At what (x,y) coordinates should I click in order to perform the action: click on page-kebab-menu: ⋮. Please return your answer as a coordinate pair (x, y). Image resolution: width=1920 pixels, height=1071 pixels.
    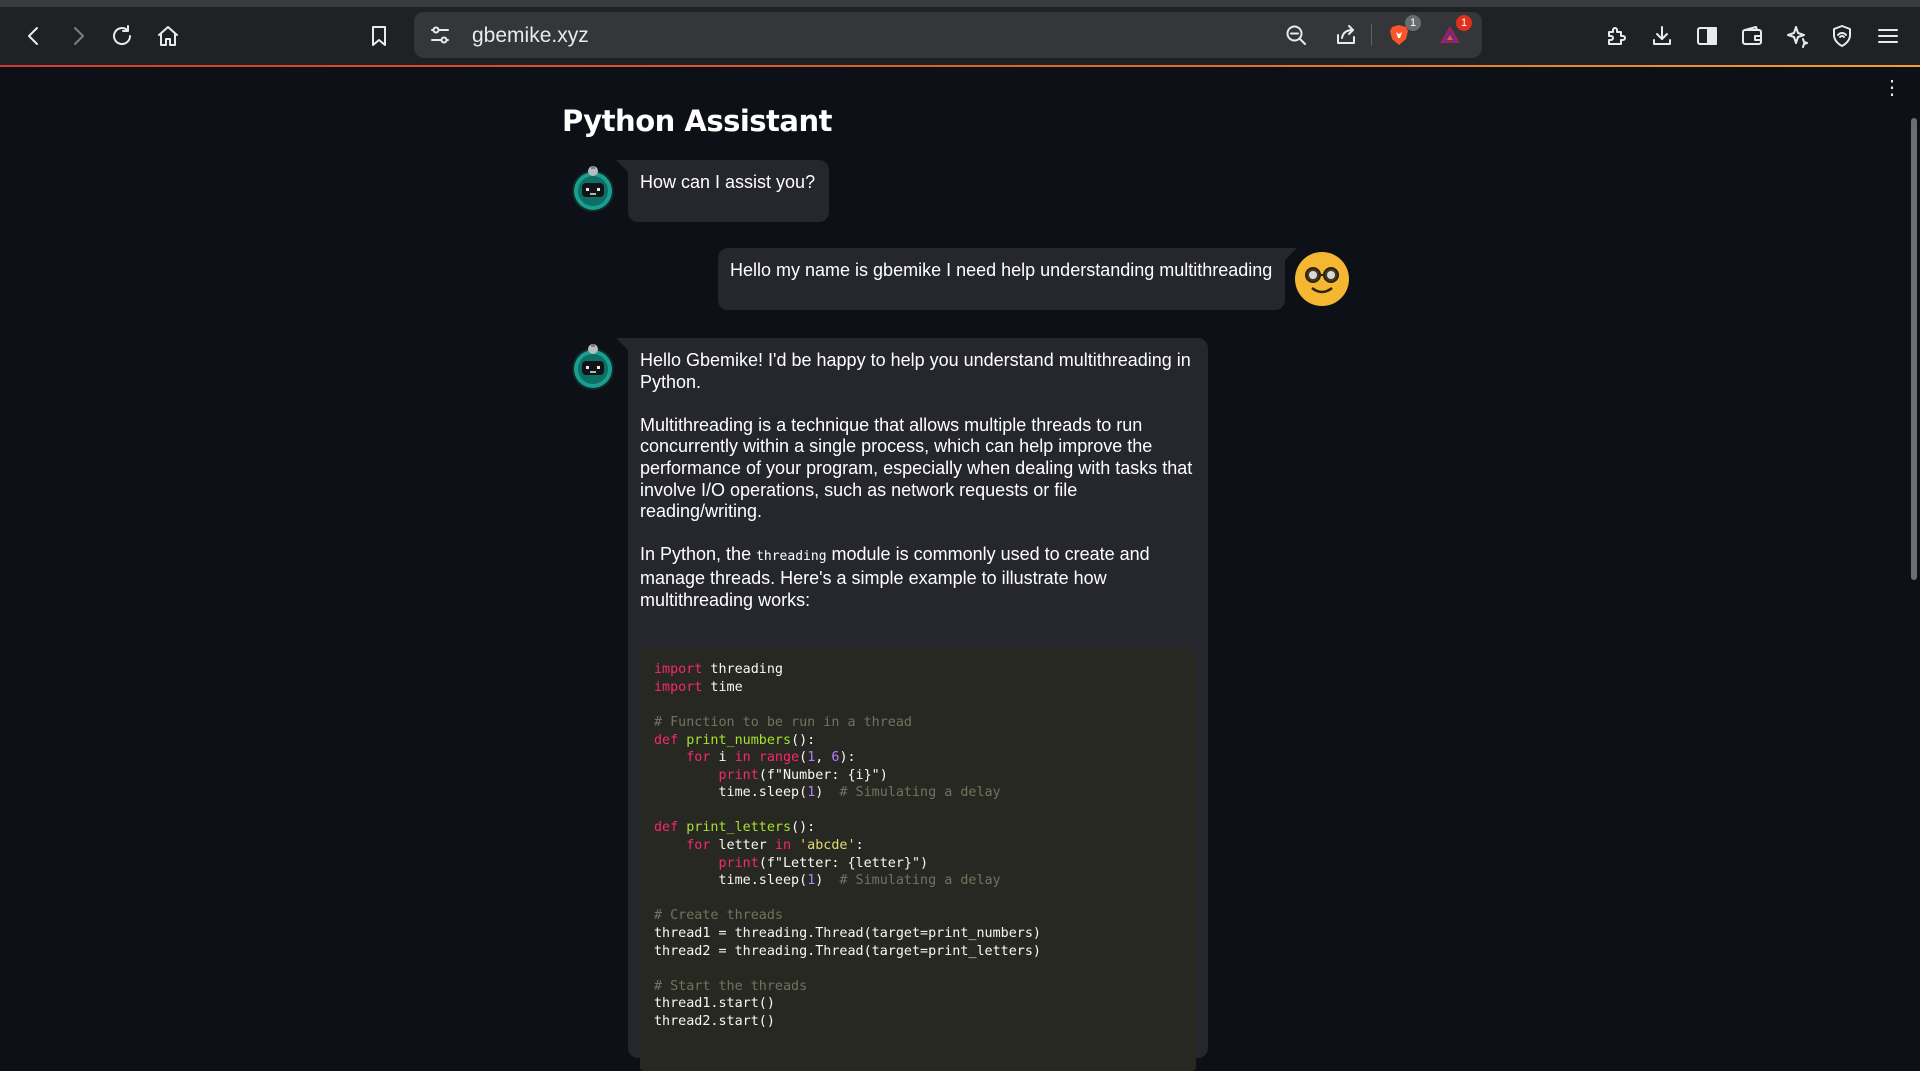
    Looking at the image, I should click on (1892, 88).